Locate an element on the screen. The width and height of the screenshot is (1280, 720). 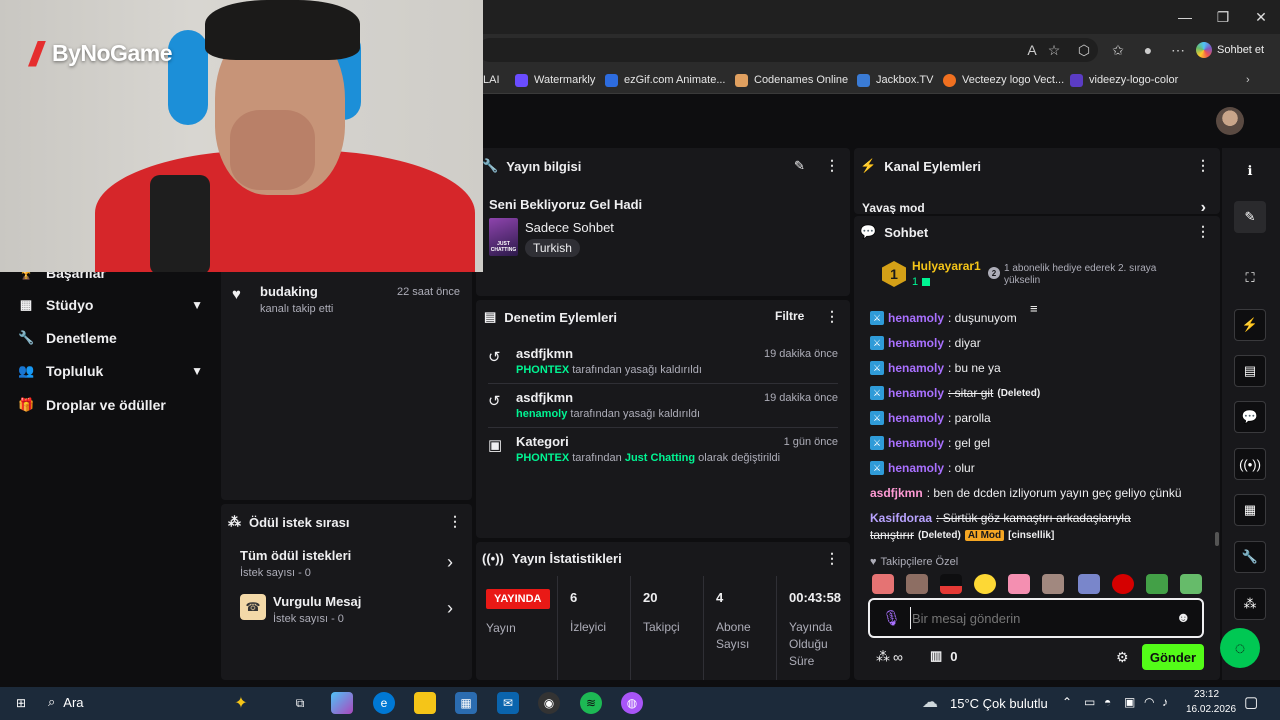
leaderboard-user: Hulyayarar1 is located at coordinates (946, 266).